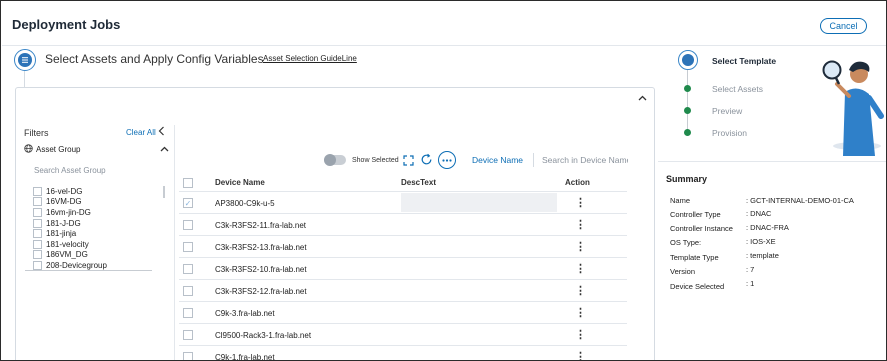 This screenshot has height=361, width=887. Describe the element at coordinates (263, 335) in the screenshot. I see `device-name-cell: Cl9500-Rack3-1.fra-lab.net` at that location.